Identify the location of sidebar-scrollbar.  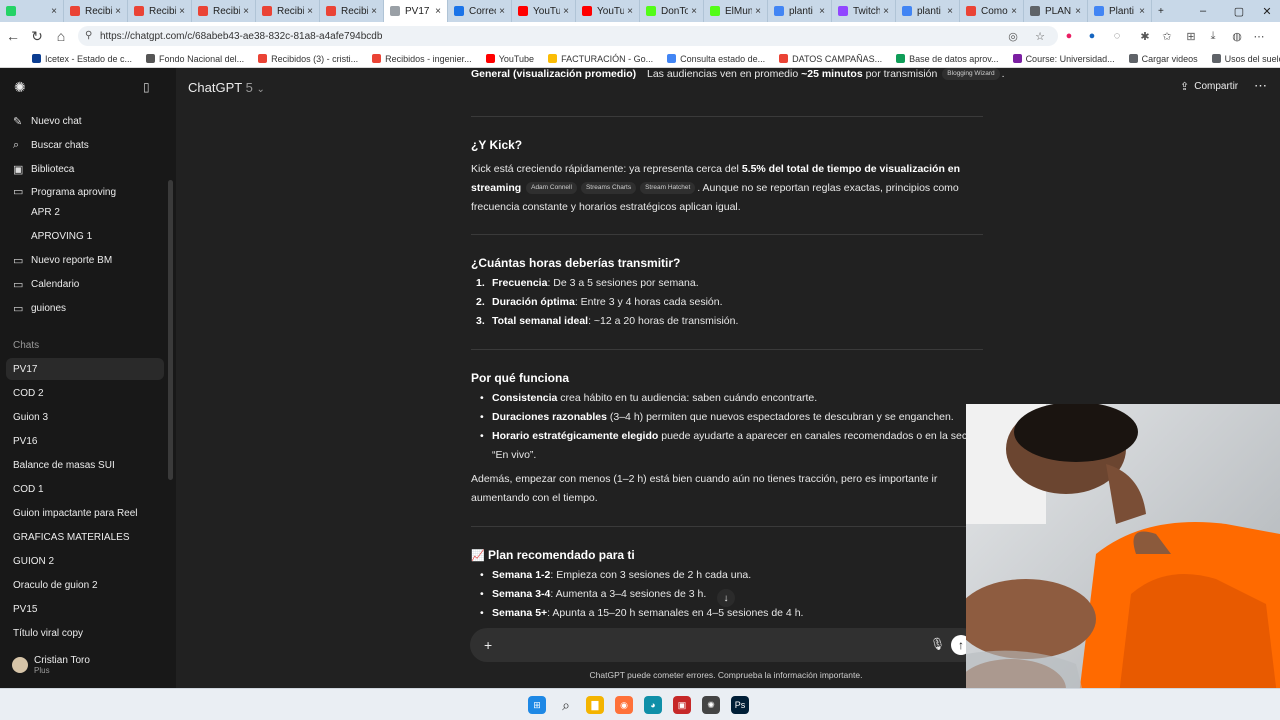
(170, 330).